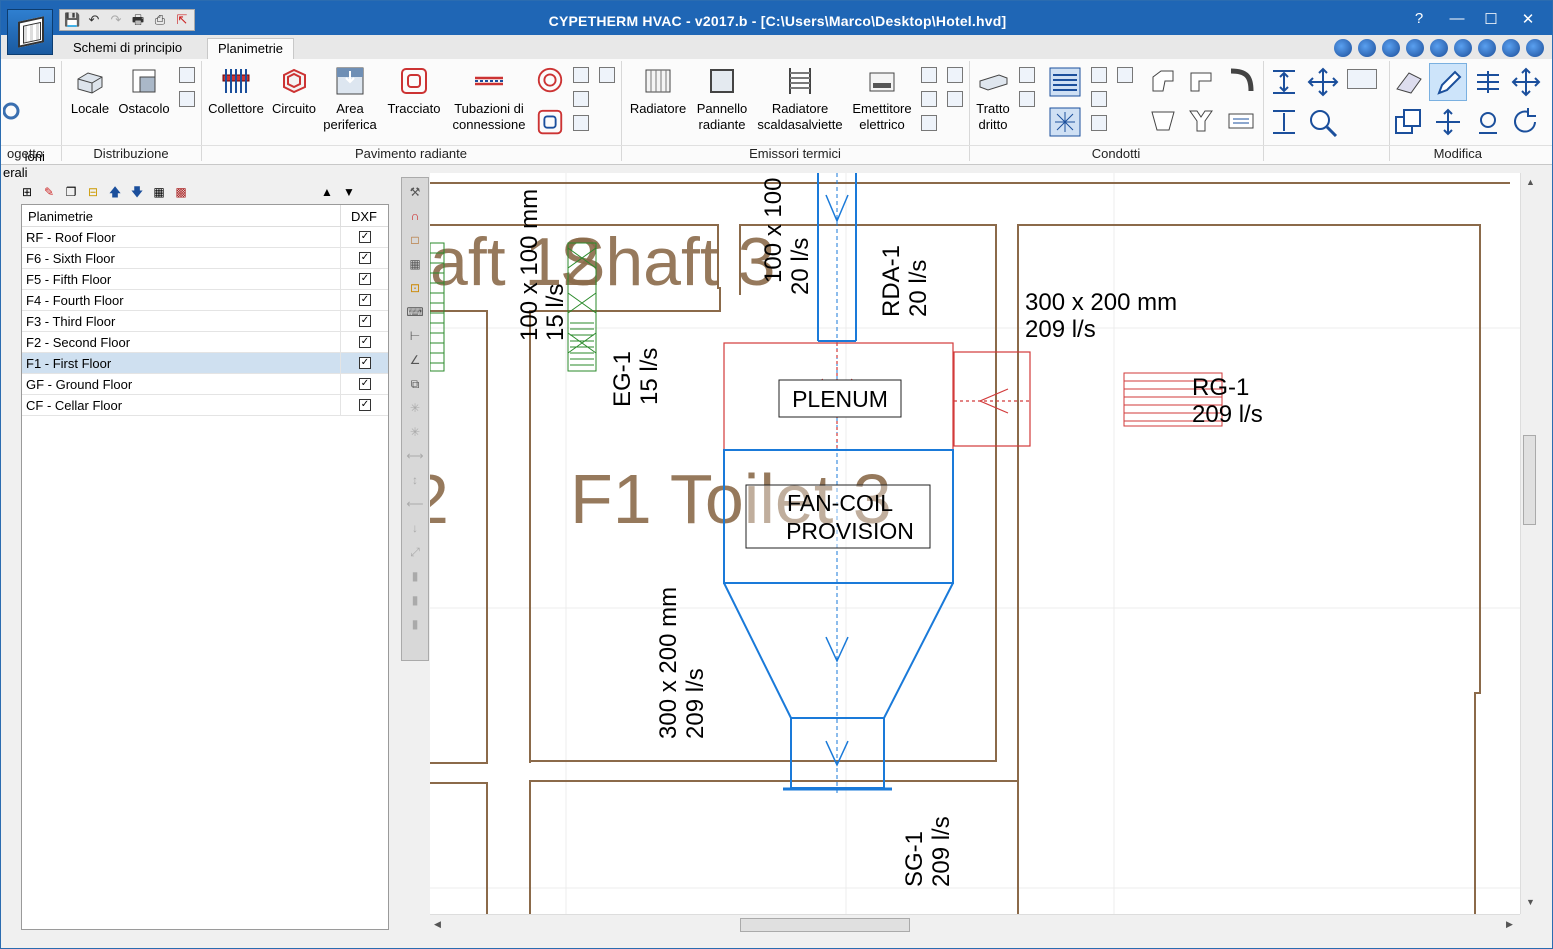 Image resolution: width=1553 pixels, height=949 pixels. What do you see at coordinates (1391, 48) in the screenshot?
I see `zoom-previous-icon` at bounding box center [1391, 48].